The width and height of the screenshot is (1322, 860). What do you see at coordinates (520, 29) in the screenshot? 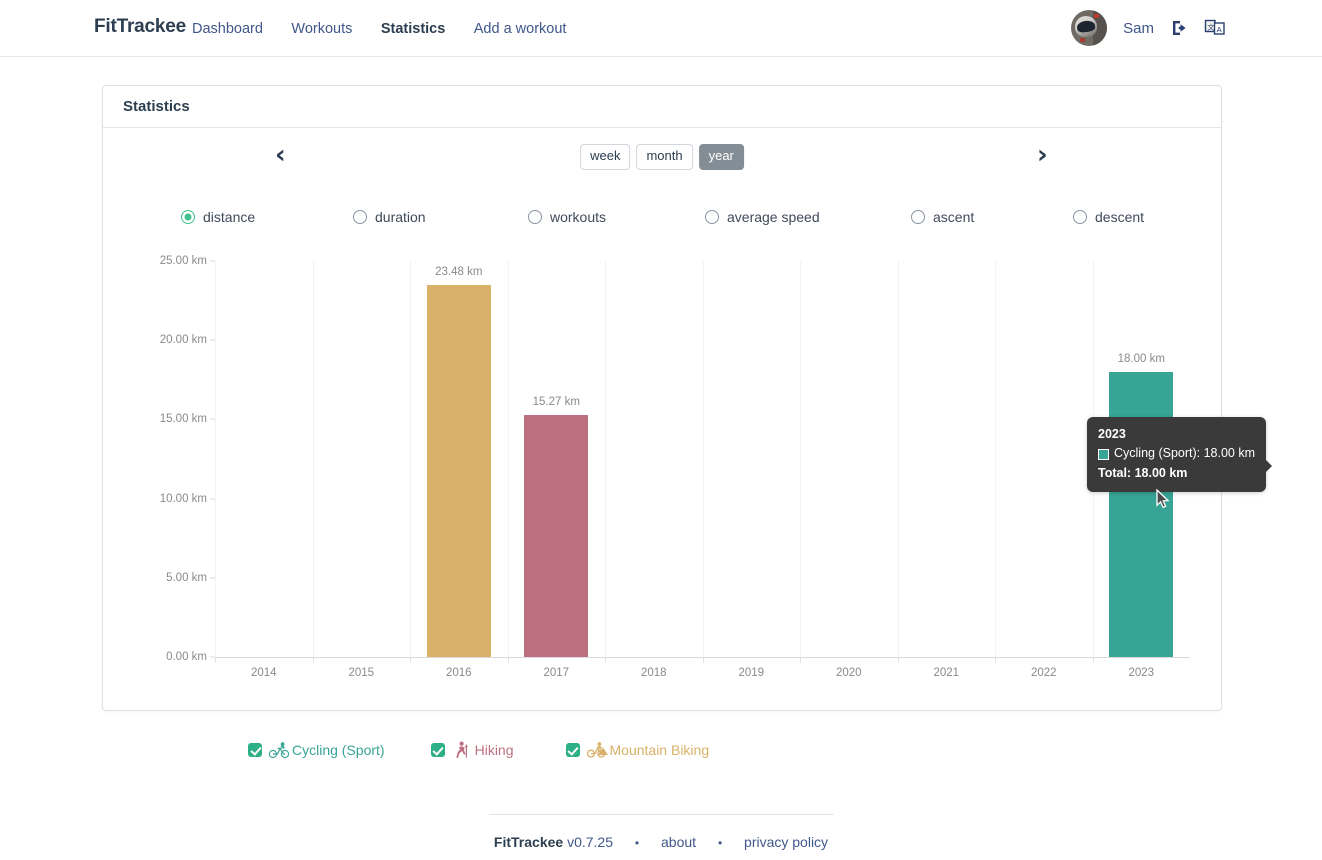
I see `nav-link-add-a-workout: Add a workout` at bounding box center [520, 29].